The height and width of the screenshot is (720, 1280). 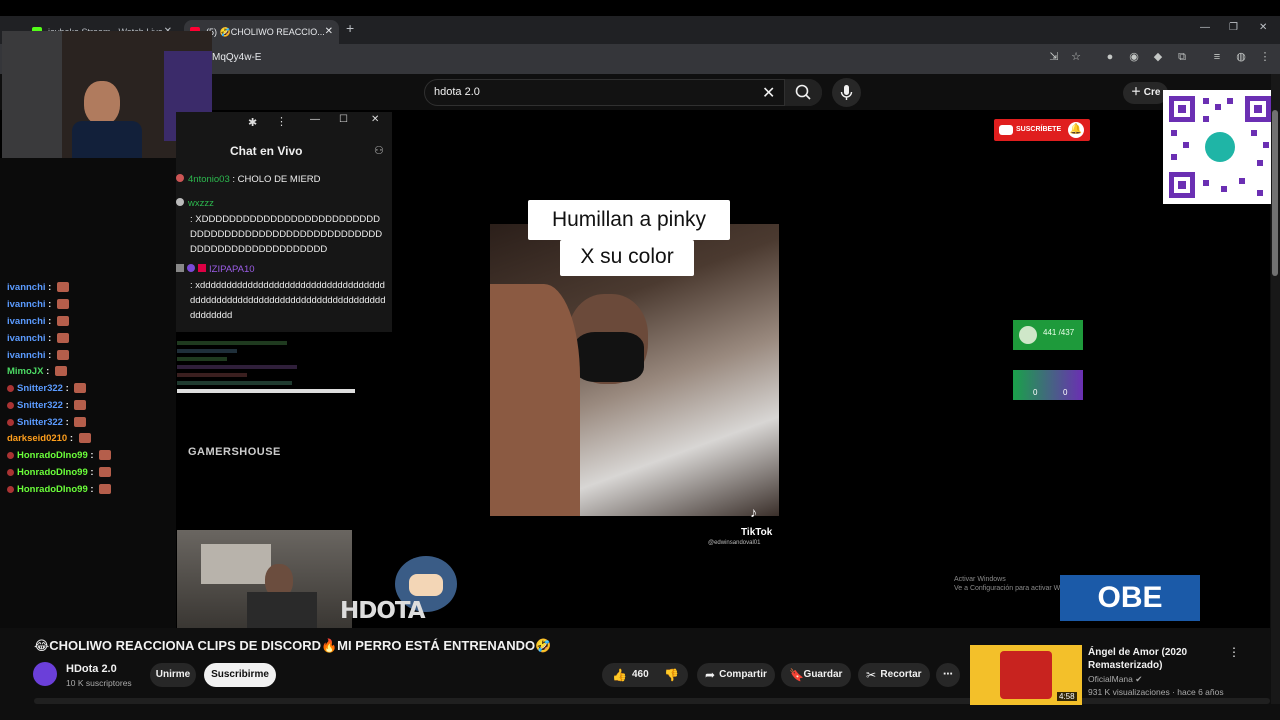 I want to click on share-button: ➦ Compartir, so click(x=736, y=675).